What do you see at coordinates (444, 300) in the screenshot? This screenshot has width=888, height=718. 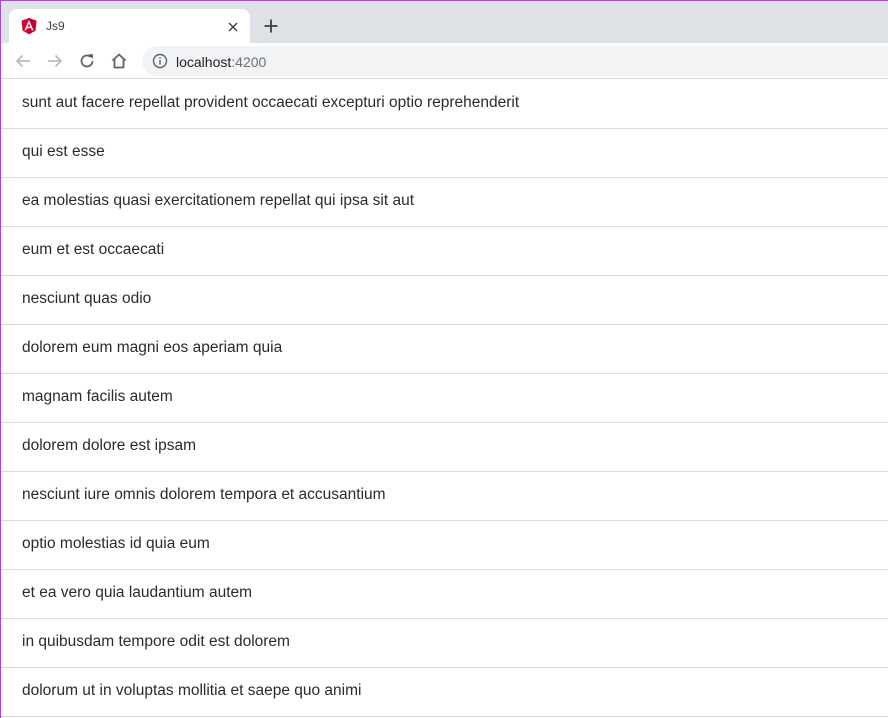 I see `list-item: nesciunt quas odio` at bounding box center [444, 300].